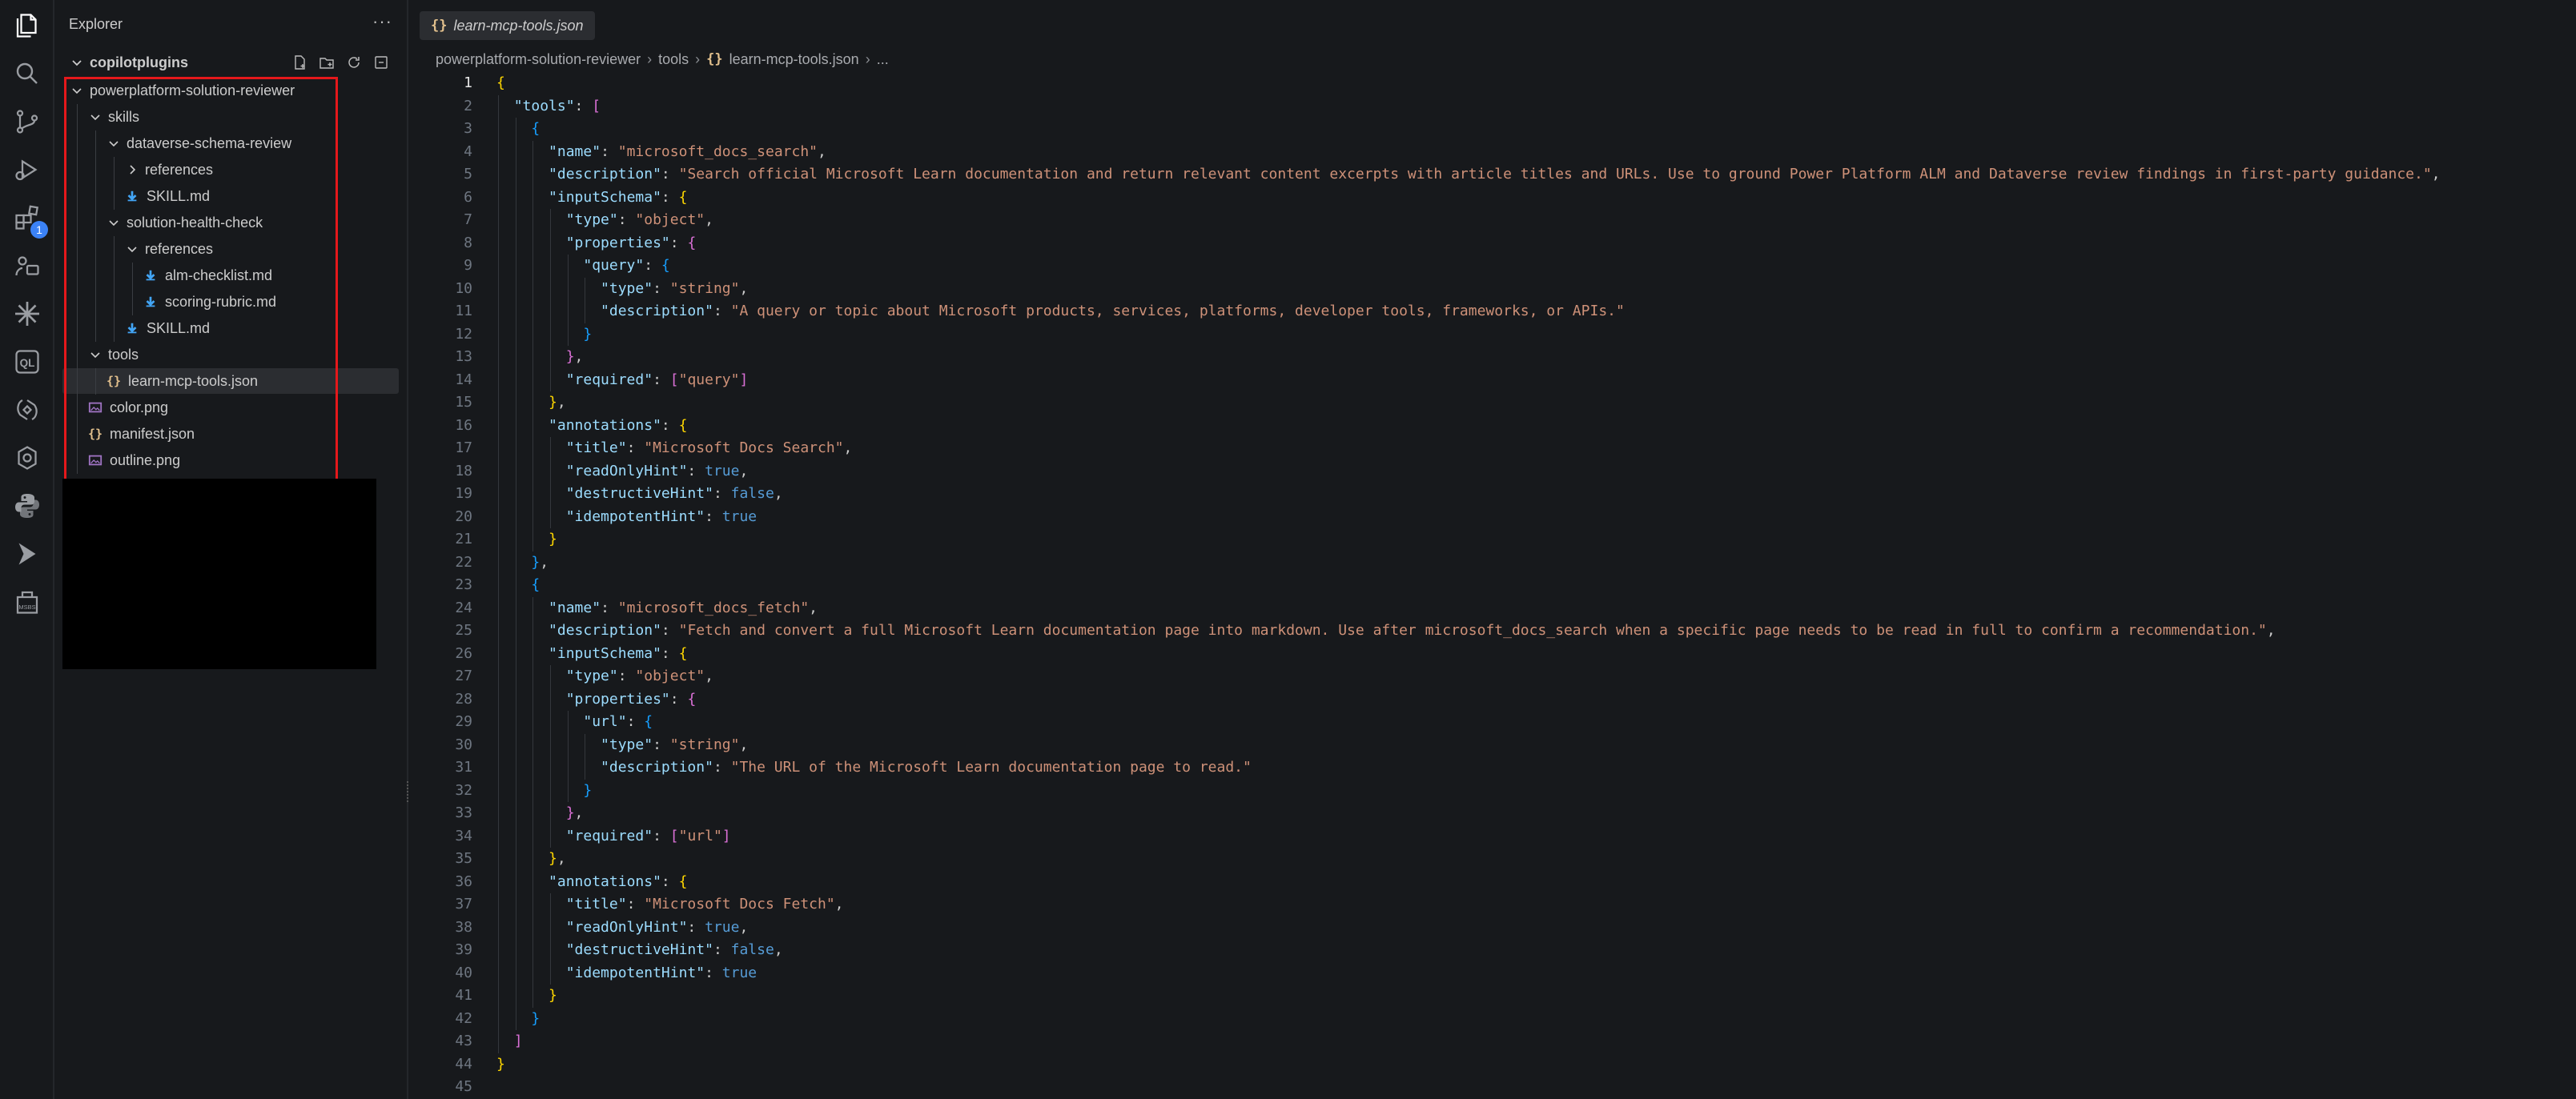 The width and height of the screenshot is (2576, 1099). I want to click on tree-folder: powerplatform-solution-reviewer, so click(230, 90).